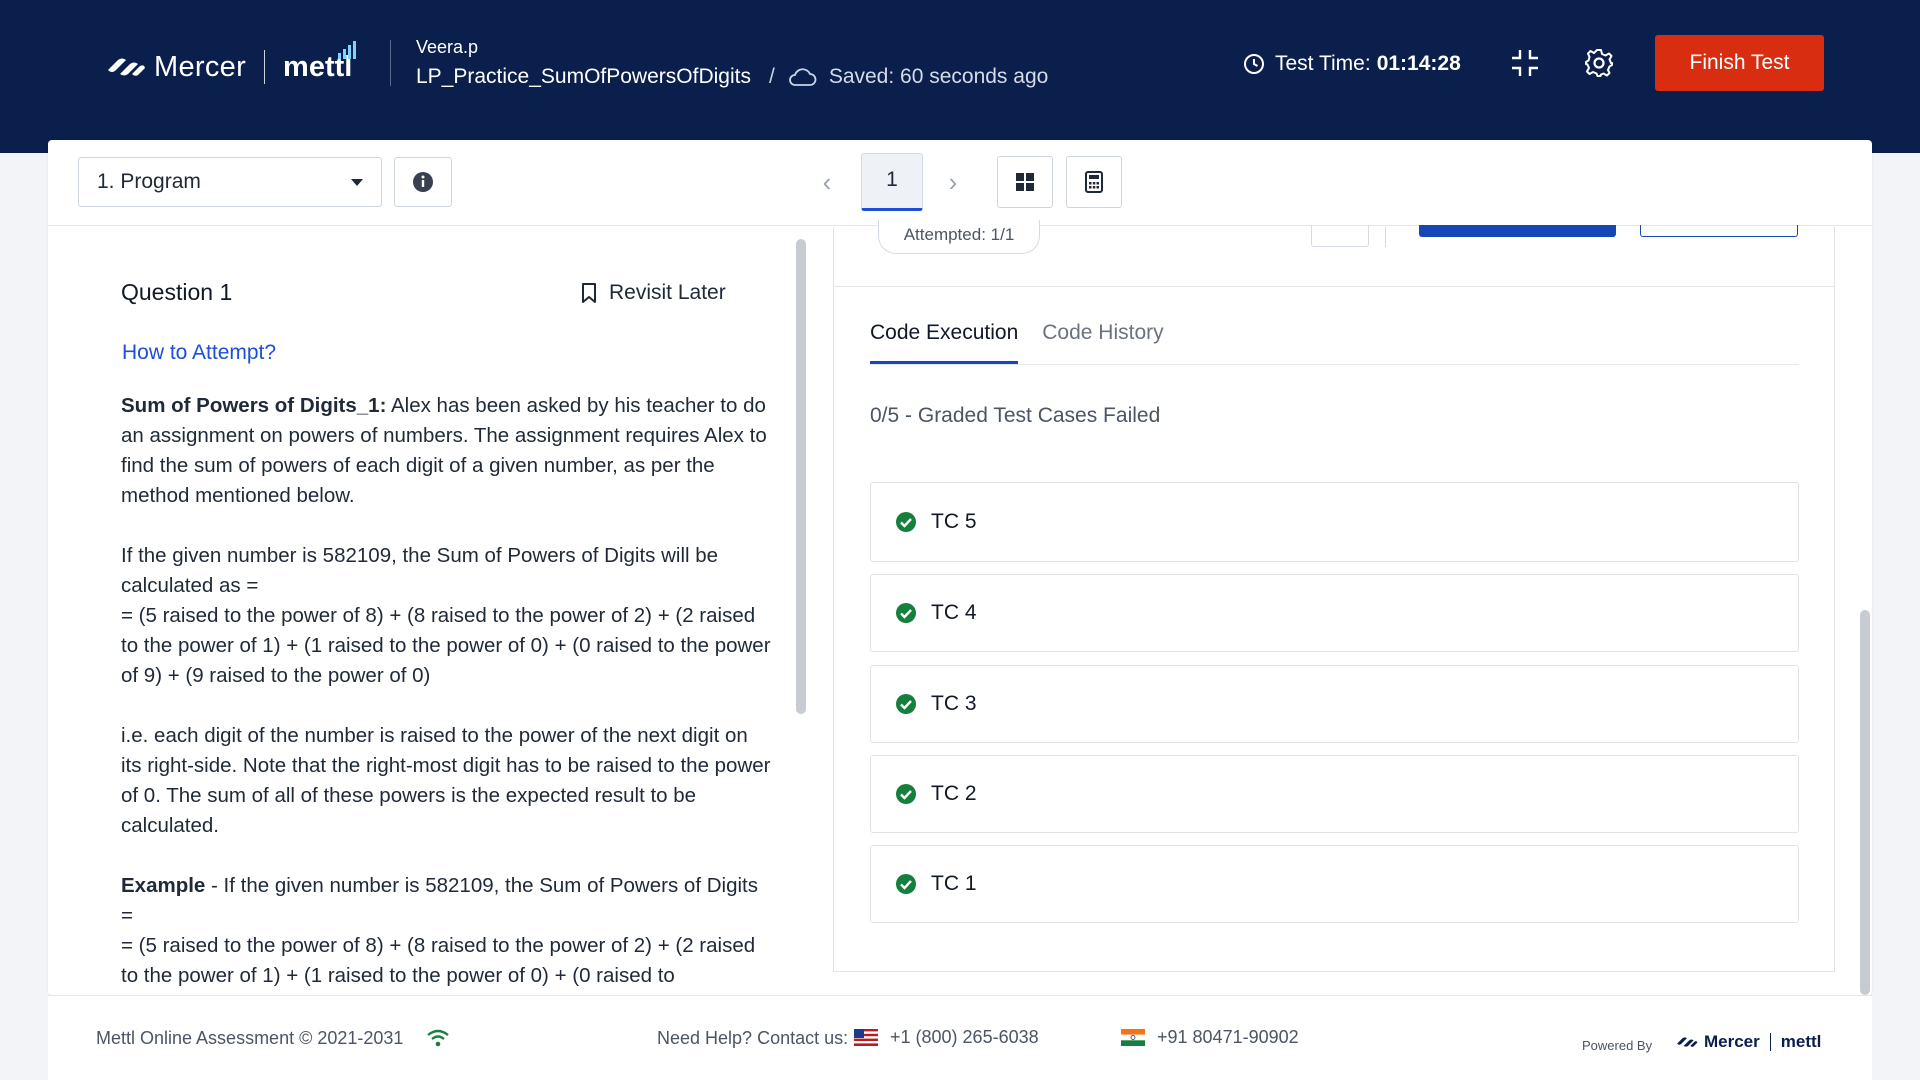 This screenshot has width=1920, height=1080. What do you see at coordinates (1340, 236) in the screenshot?
I see `editor-action-button` at bounding box center [1340, 236].